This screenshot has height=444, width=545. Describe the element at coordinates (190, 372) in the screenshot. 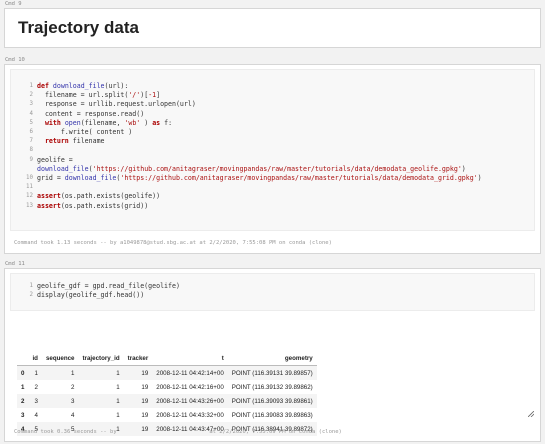

I see `table-cell: 2008-12-11 04:42:14+00` at that location.